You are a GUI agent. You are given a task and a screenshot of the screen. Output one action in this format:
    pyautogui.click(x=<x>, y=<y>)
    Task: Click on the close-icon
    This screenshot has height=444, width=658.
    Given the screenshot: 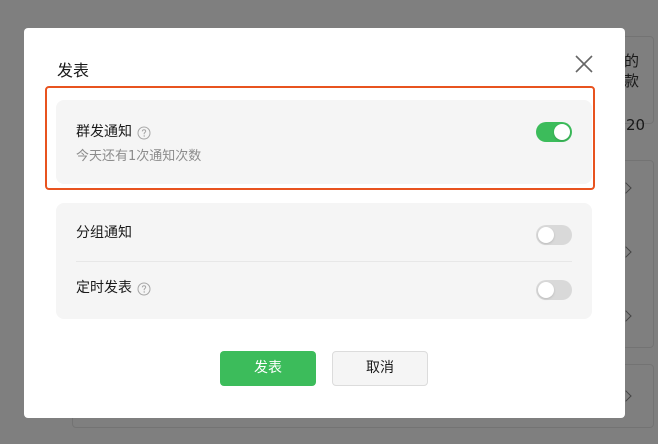 What is the action you would take?
    pyautogui.click(x=584, y=64)
    